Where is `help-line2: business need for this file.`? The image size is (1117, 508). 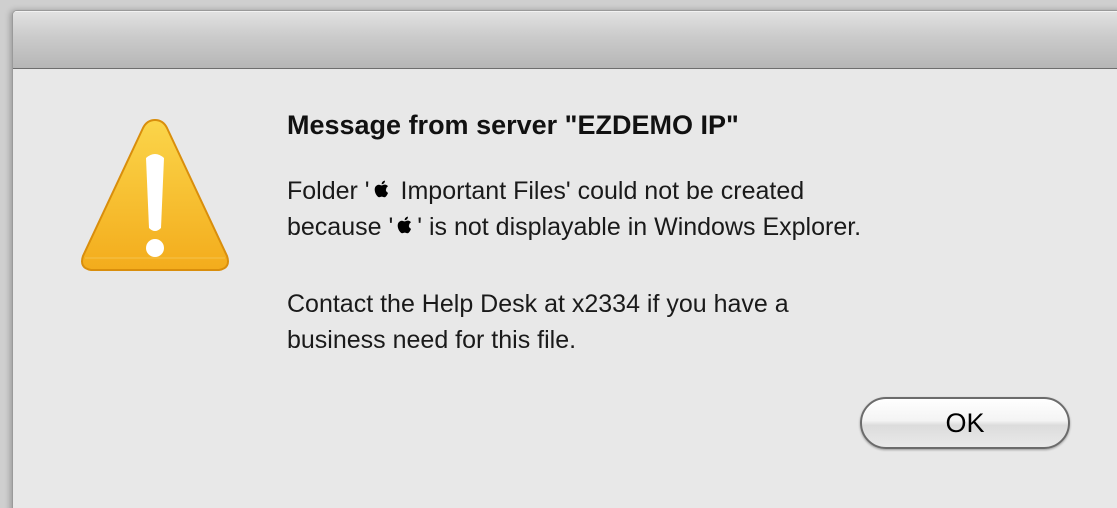 help-line2: business need for this file. is located at coordinates (432, 340).